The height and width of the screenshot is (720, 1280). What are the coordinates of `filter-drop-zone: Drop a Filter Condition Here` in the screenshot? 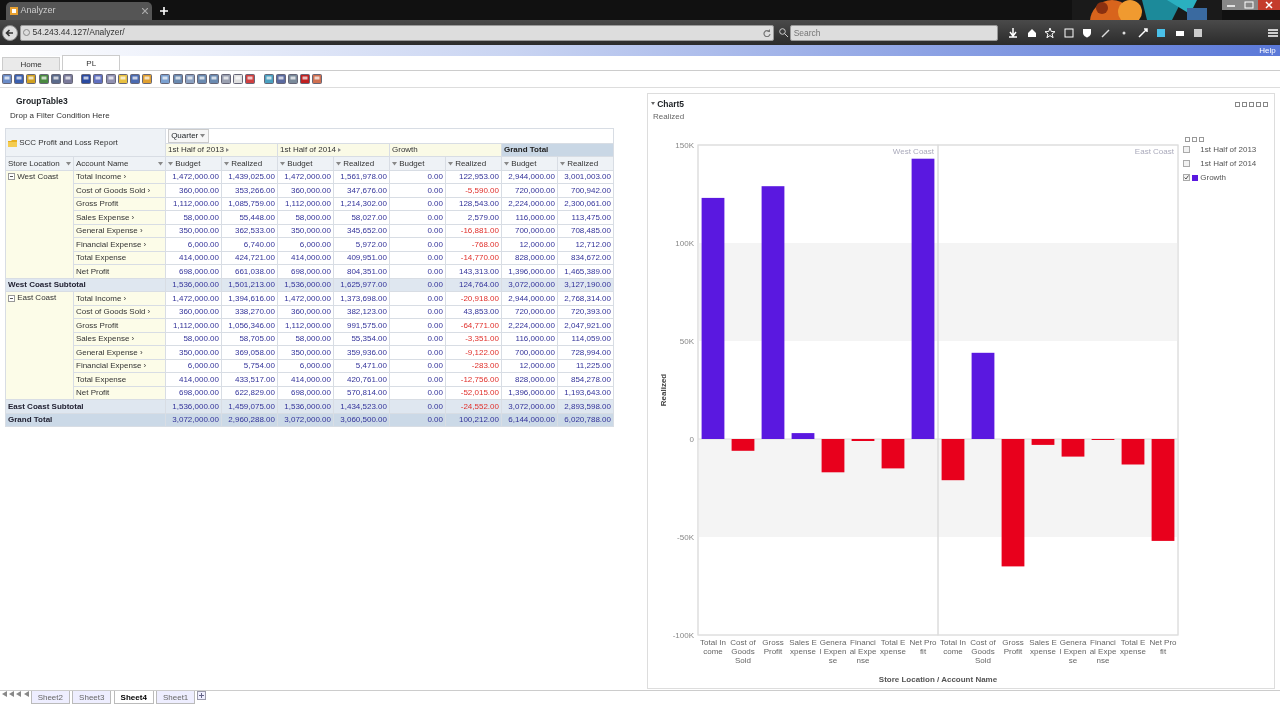 It's located at (315, 115).